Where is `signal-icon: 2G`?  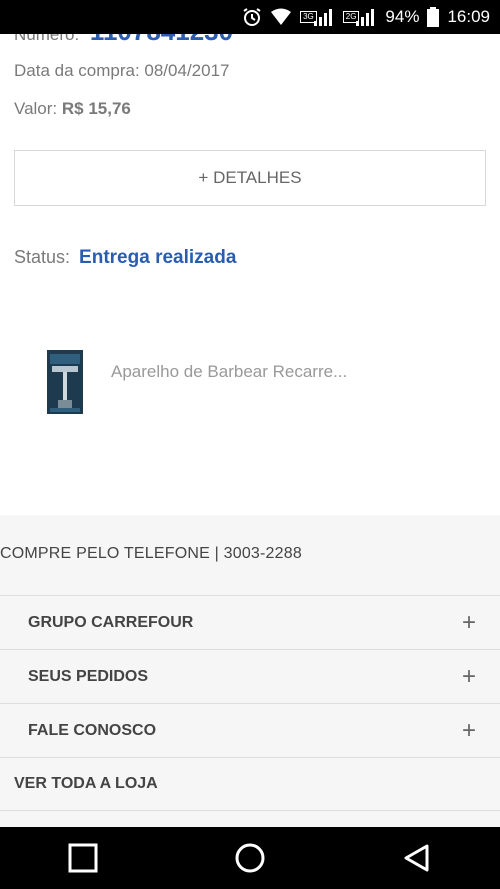
signal-icon: 2G is located at coordinates (360, 17).